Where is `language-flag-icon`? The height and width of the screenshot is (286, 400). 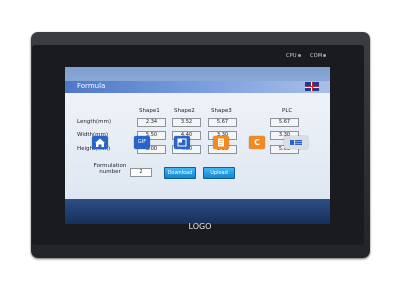 language-flag-icon is located at coordinates (312, 86).